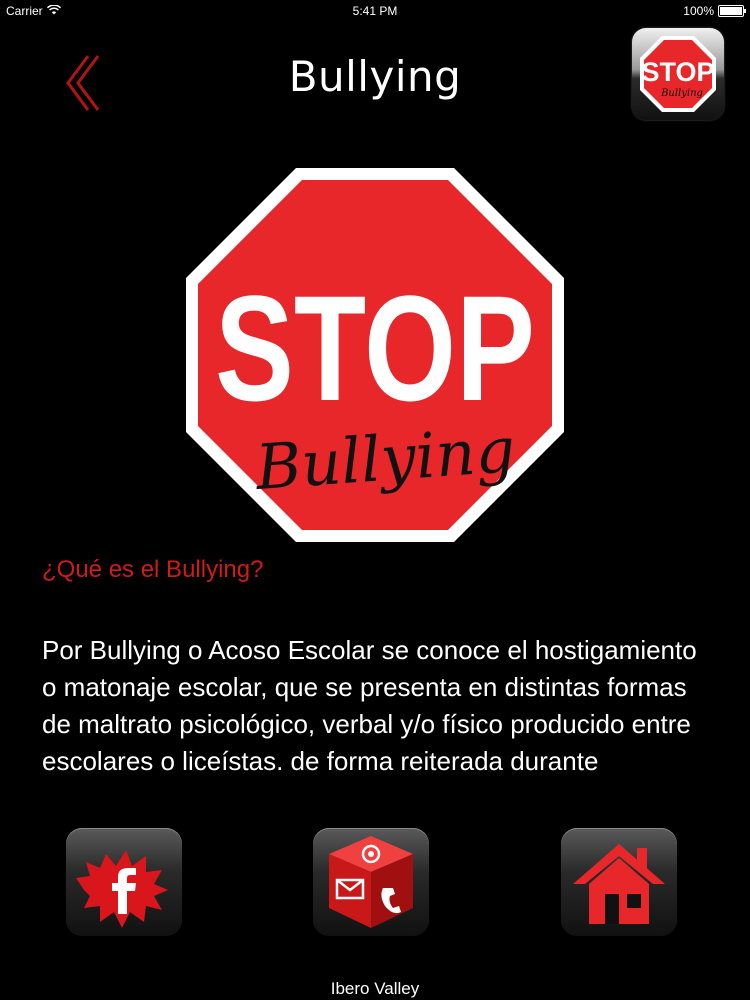 The width and height of the screenshot is (750, 1000). What do you see at coordinates (698, 11) in the screenshot?
I see `battery-percent: 100%` at bounding box center [698, 11].